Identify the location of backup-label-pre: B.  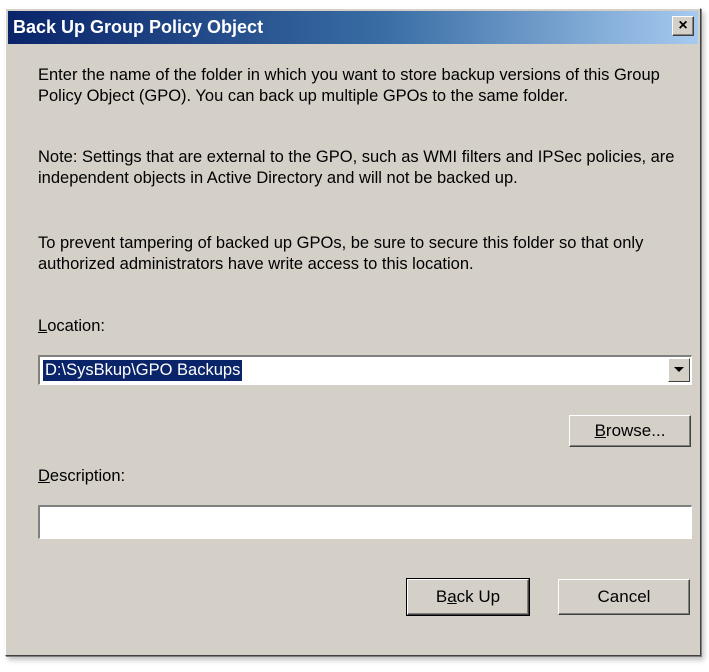
(441, 596).